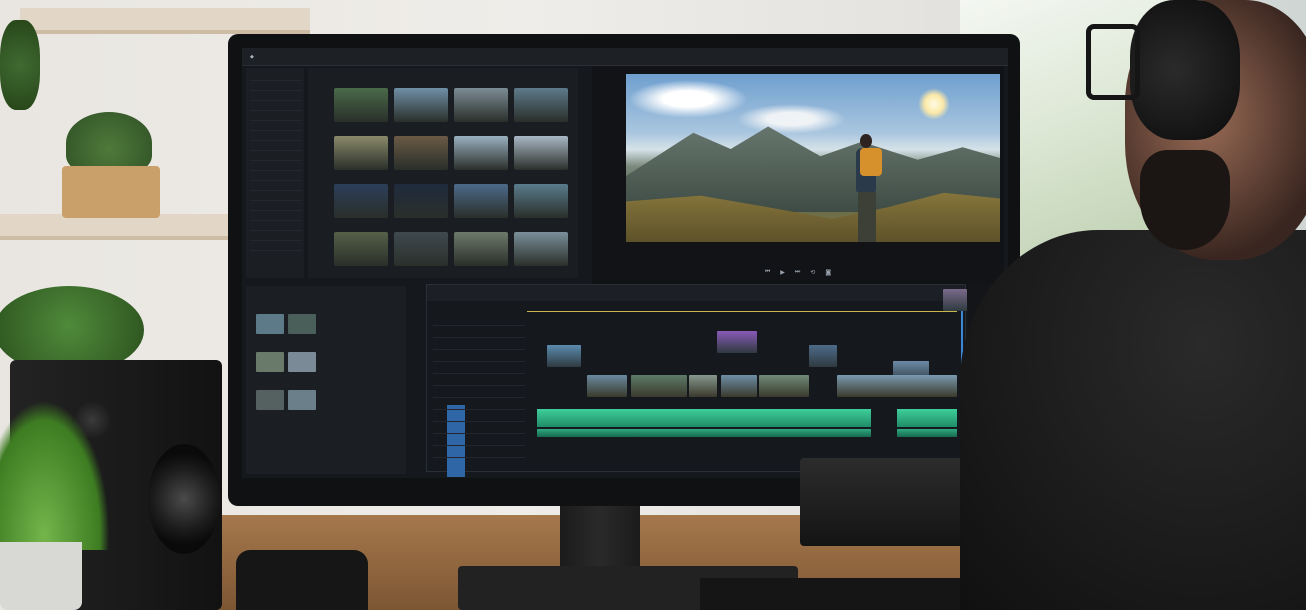  What do you see at coordinates (55, 475) in the screenshot?
I see `spiky-plant` at bounding box center [55, 475].